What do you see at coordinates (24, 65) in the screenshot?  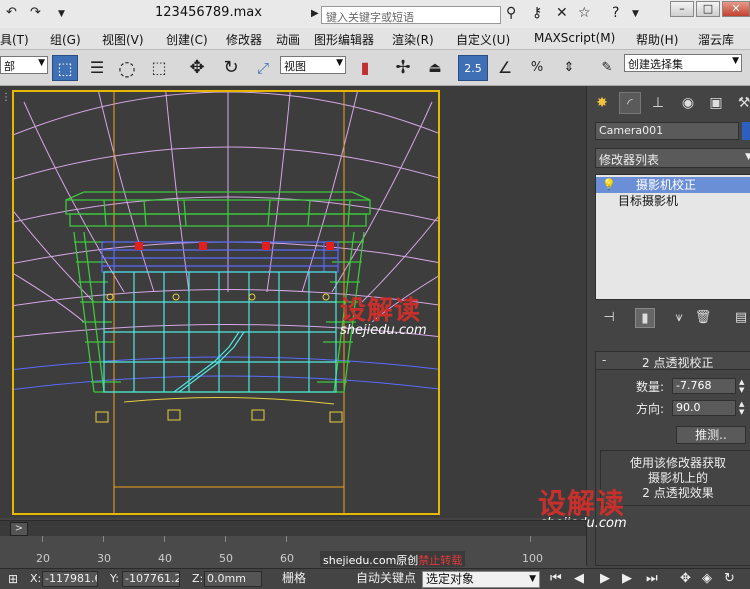 I see `selection-filter-dropdown: 部 ▼` at bounding box center [24, 65].